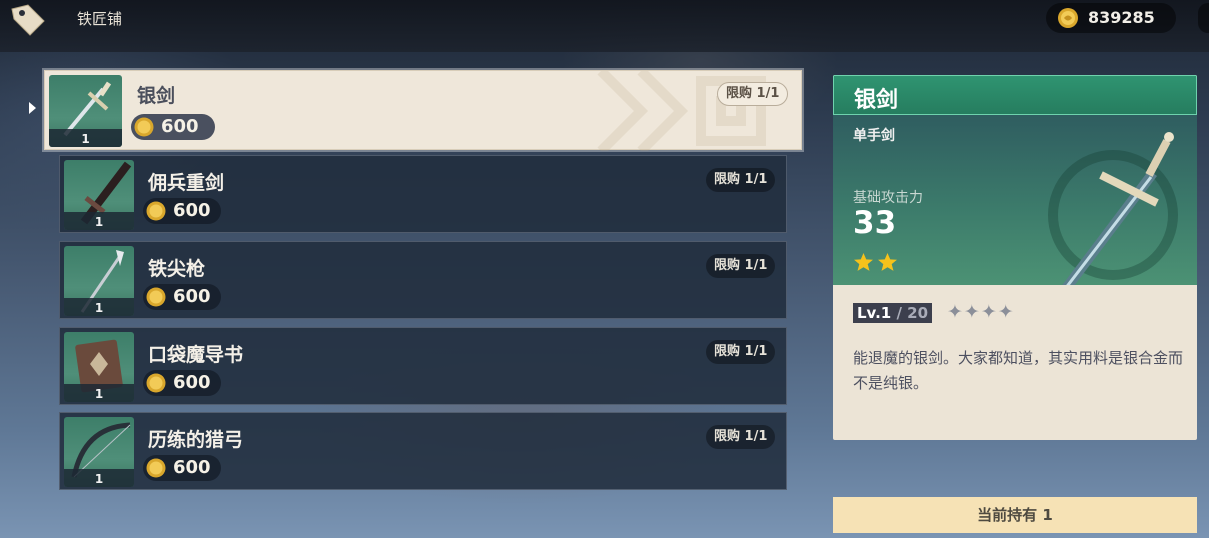 The width and height of the screenshot is (1209, 538). I want to click on mora-counter: 839285, so click(1111, 18).